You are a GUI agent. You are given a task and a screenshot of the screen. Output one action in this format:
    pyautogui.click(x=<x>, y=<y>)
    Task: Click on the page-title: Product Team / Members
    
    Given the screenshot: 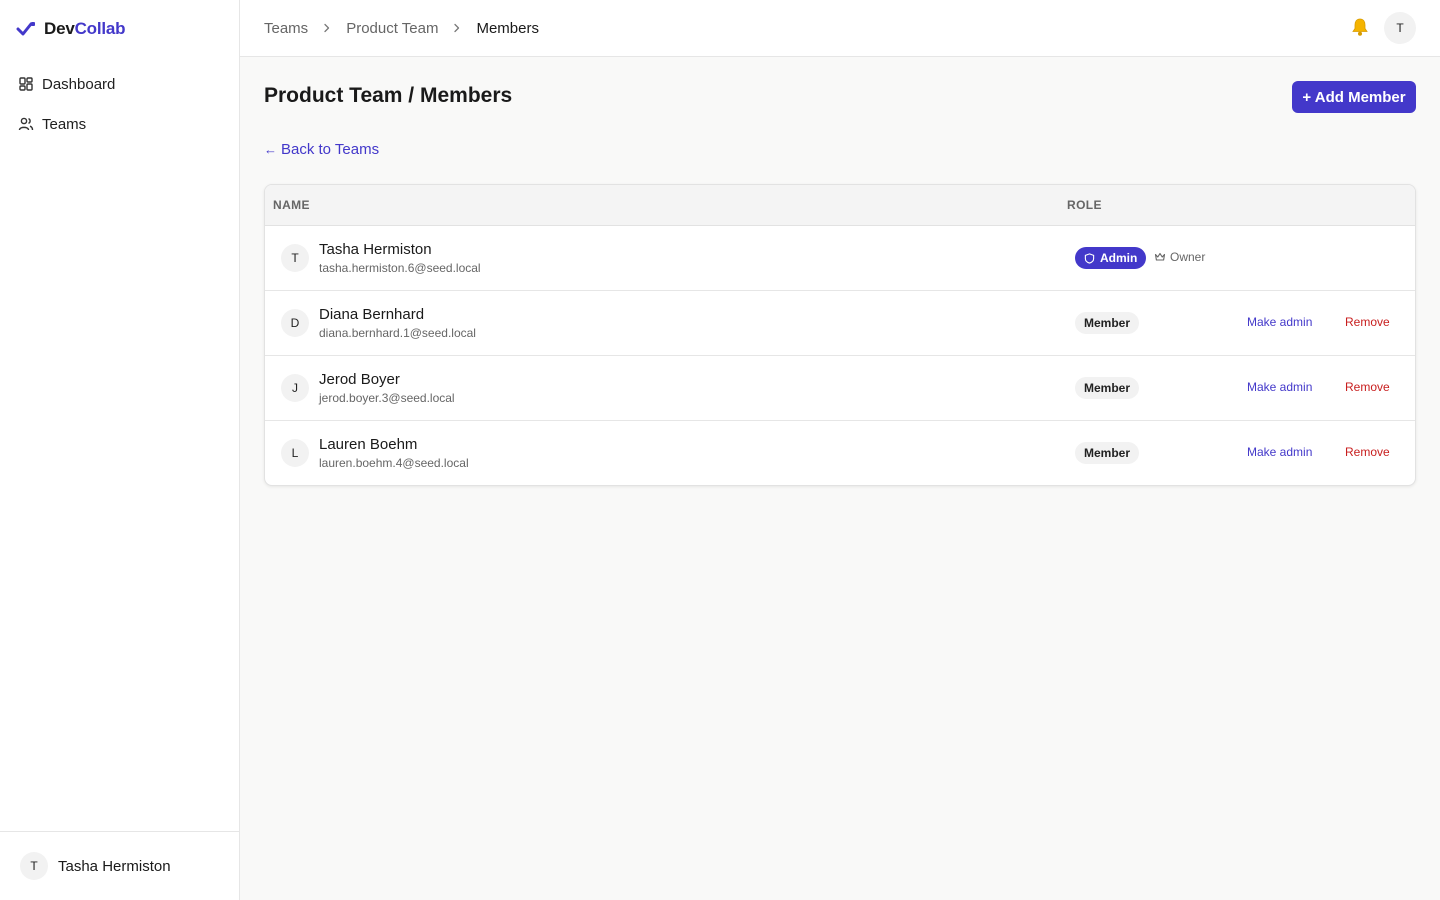 What is the action you would take?
    pyautogui.click(x=388, y=95)
    